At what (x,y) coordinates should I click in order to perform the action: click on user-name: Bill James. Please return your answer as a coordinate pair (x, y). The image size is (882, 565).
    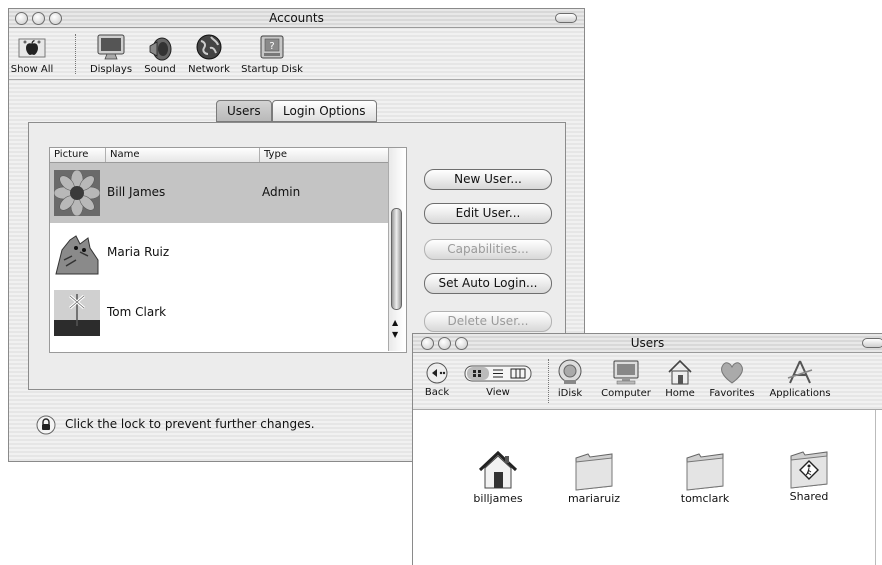
    Looking at the image, I should click on (136, 192).